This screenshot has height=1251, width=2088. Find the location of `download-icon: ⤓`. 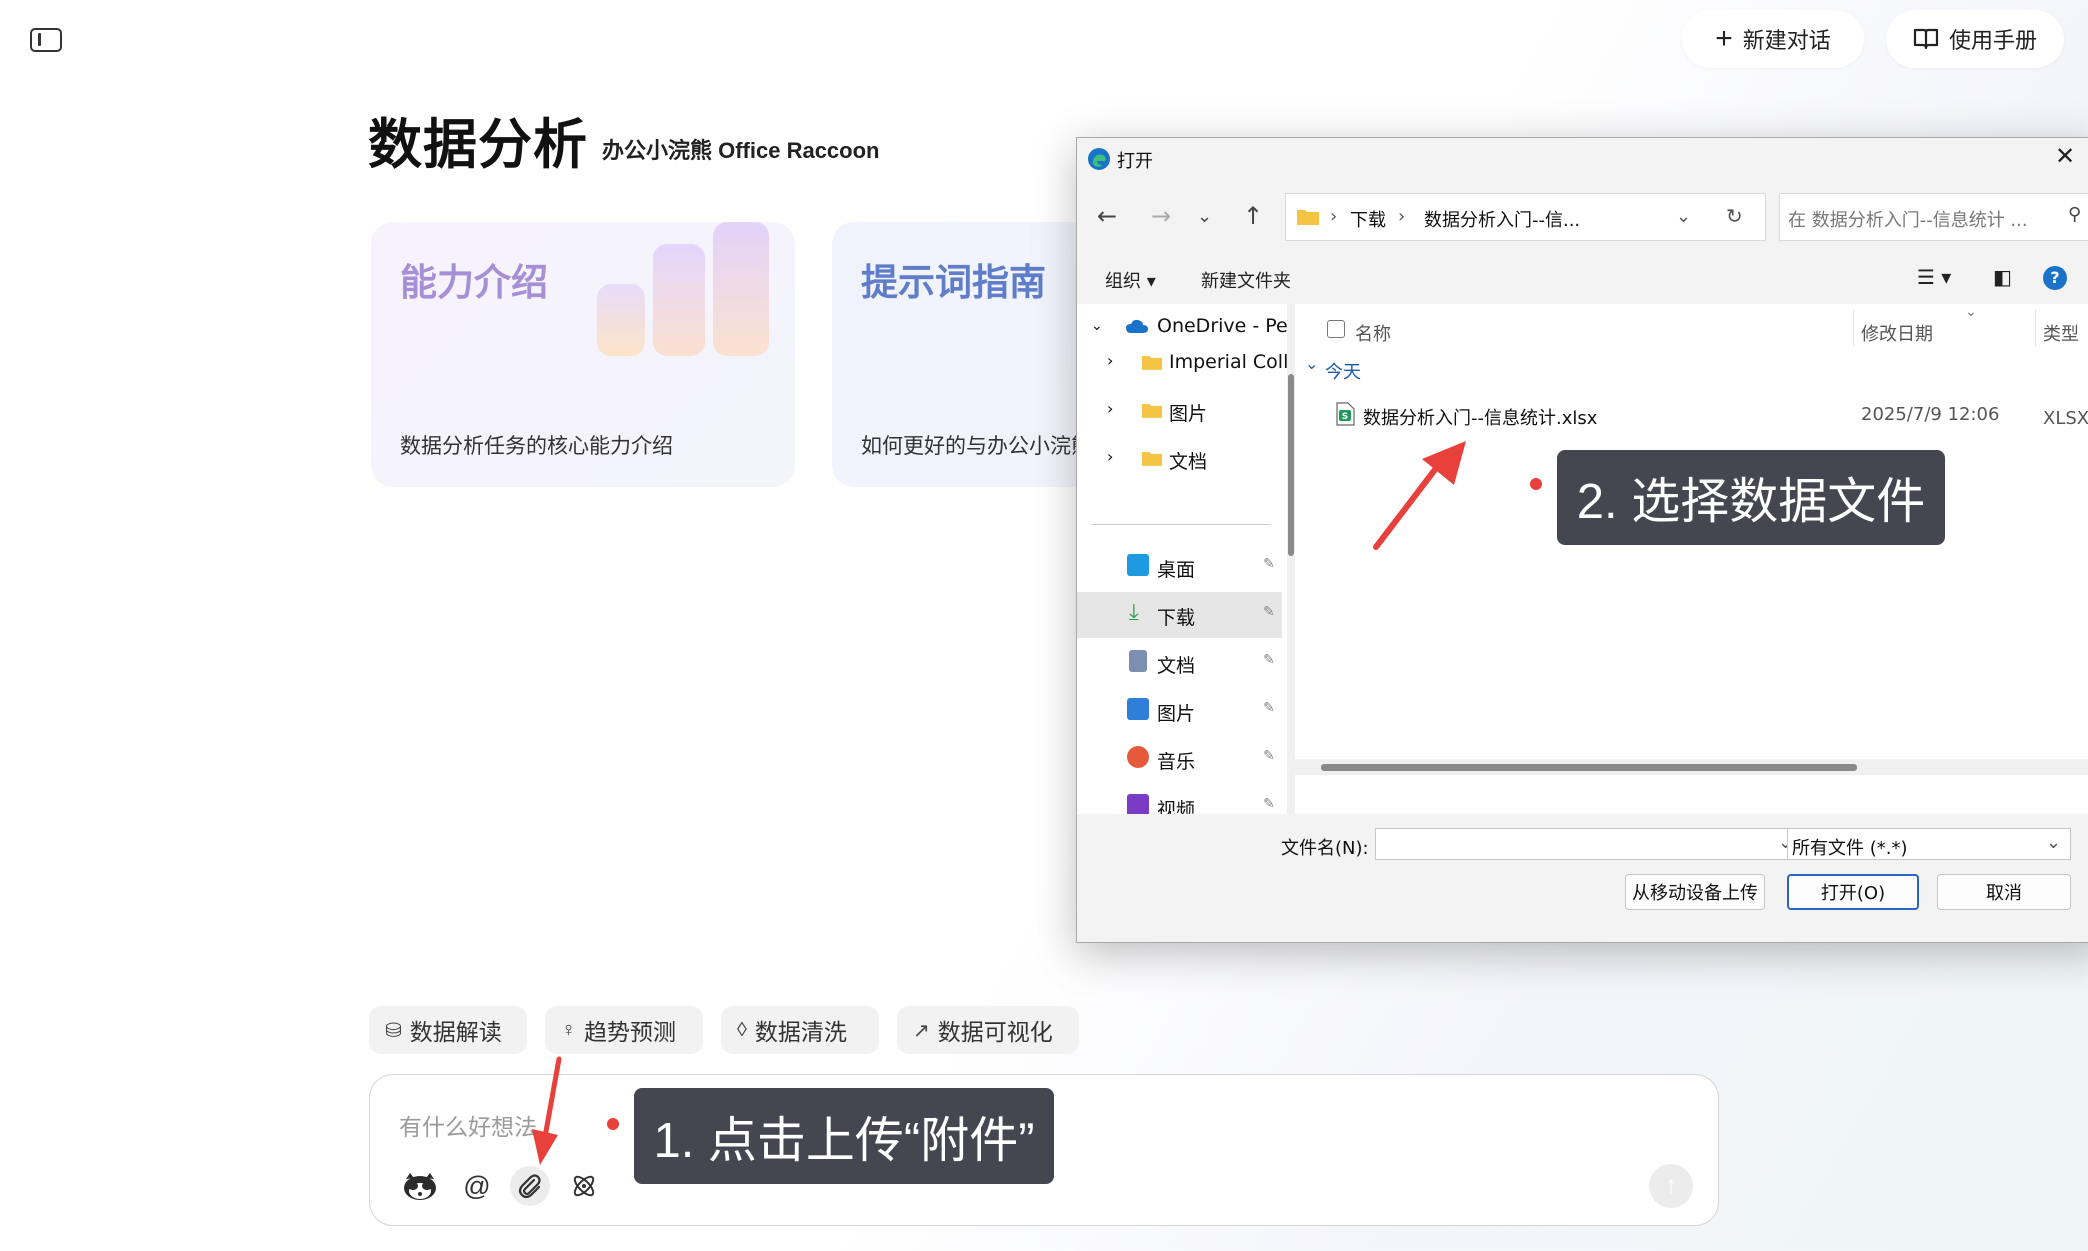

download-icon: ⤓ is located at coordinates (1134, 612).